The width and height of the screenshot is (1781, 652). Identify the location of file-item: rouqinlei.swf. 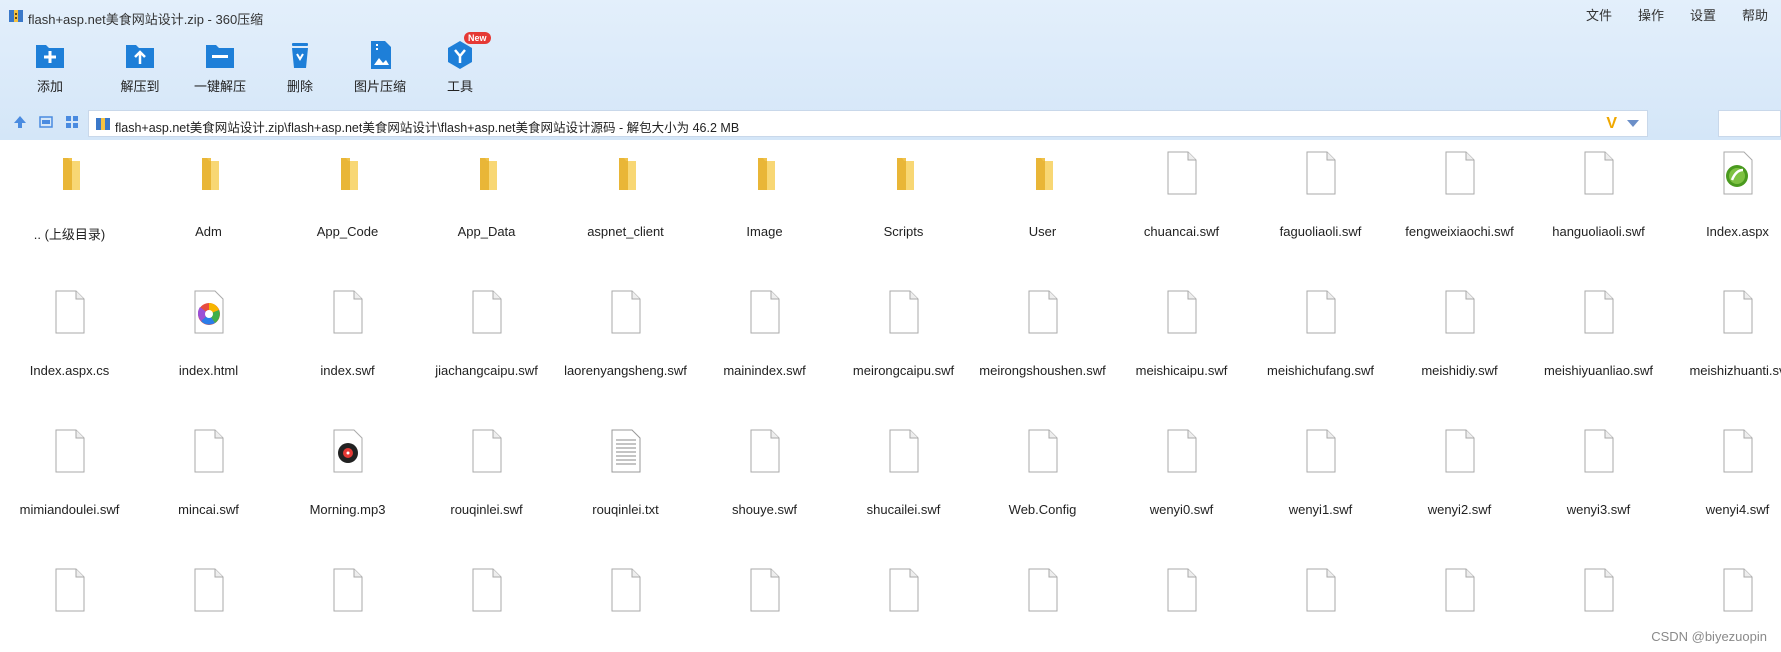
(486, 473).